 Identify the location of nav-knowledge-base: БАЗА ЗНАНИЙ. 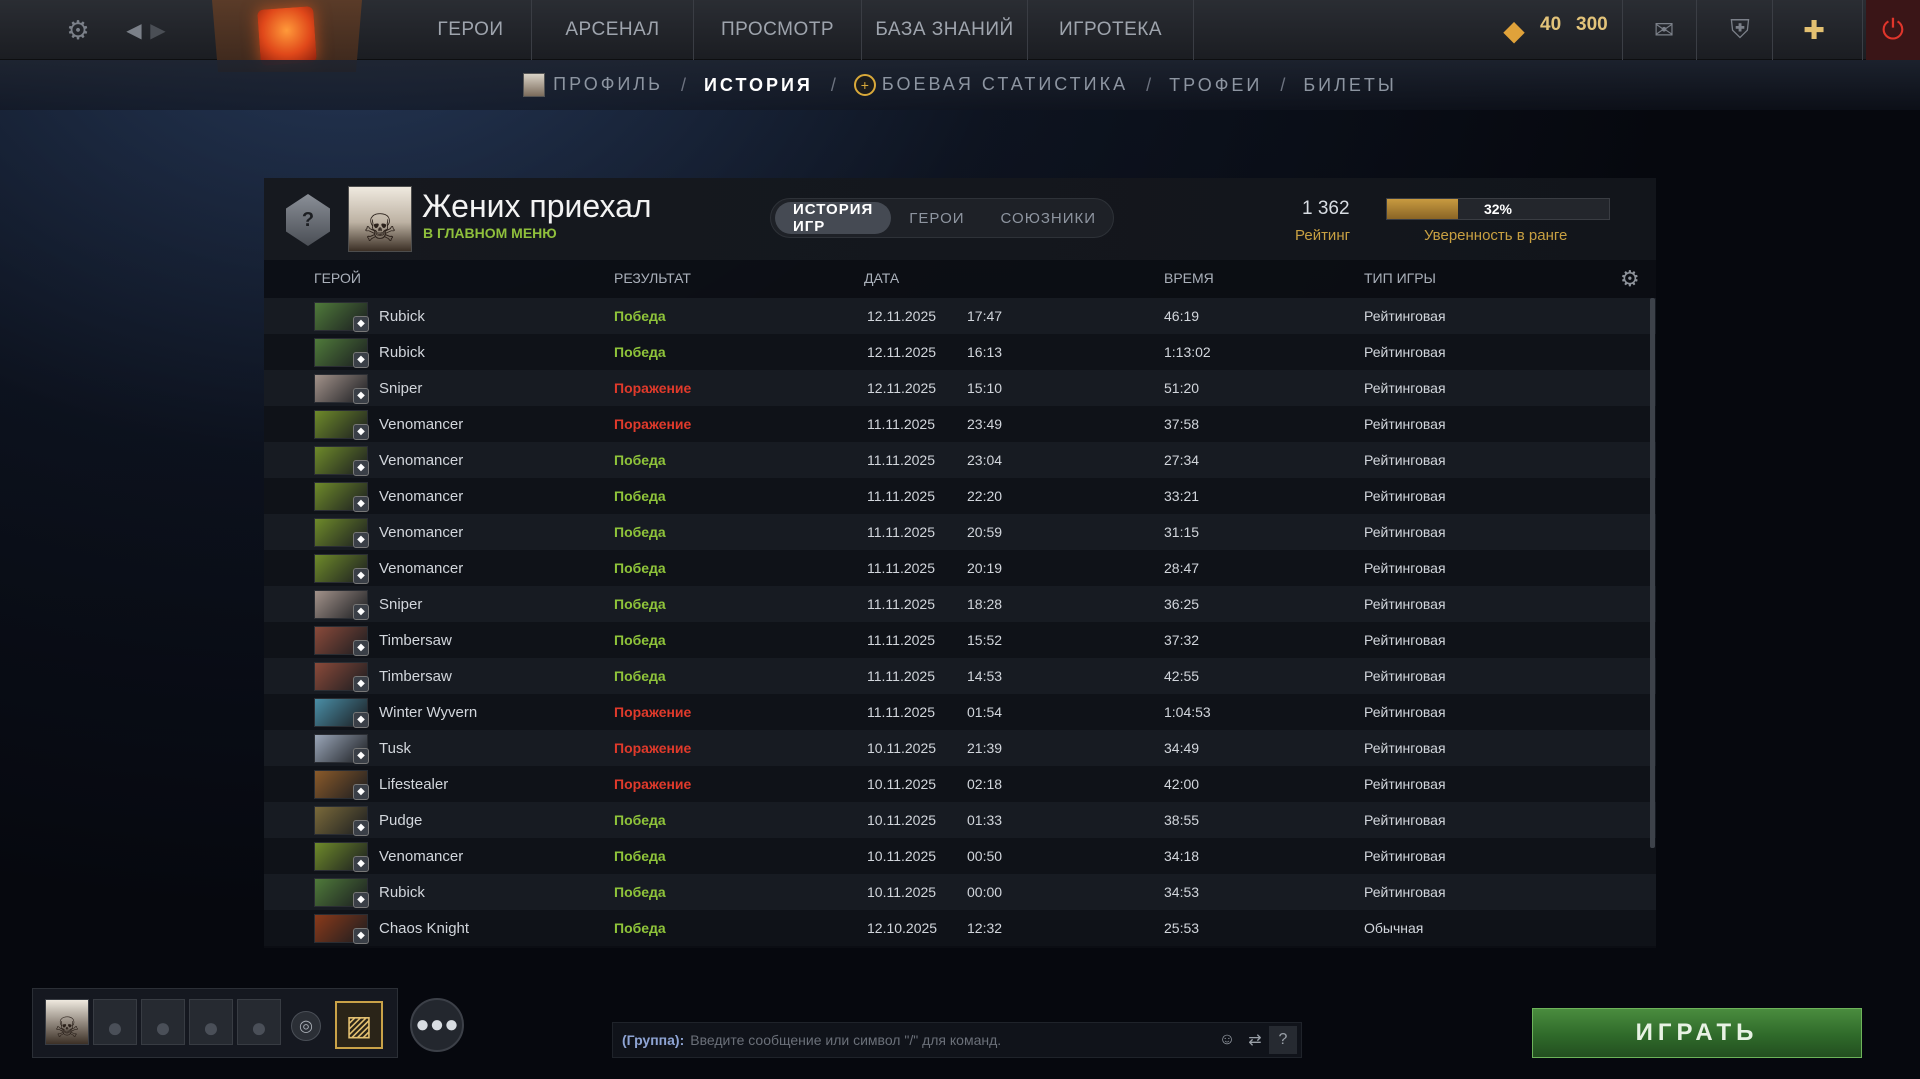
(945, 30).